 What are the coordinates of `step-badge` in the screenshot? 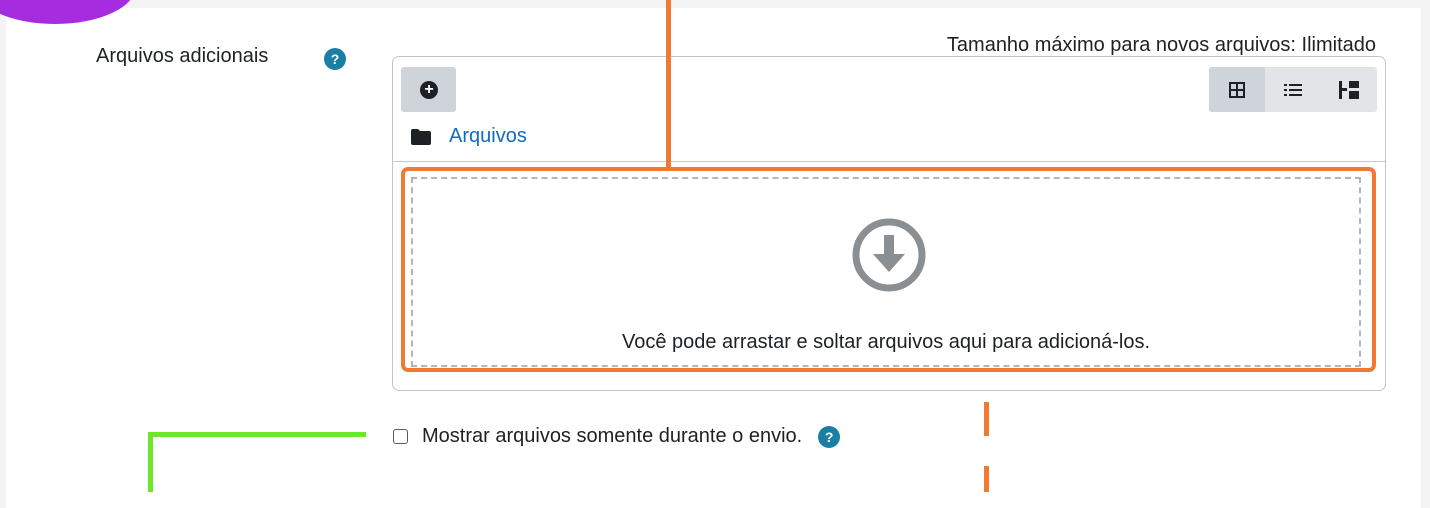 It's located at (68, 12).